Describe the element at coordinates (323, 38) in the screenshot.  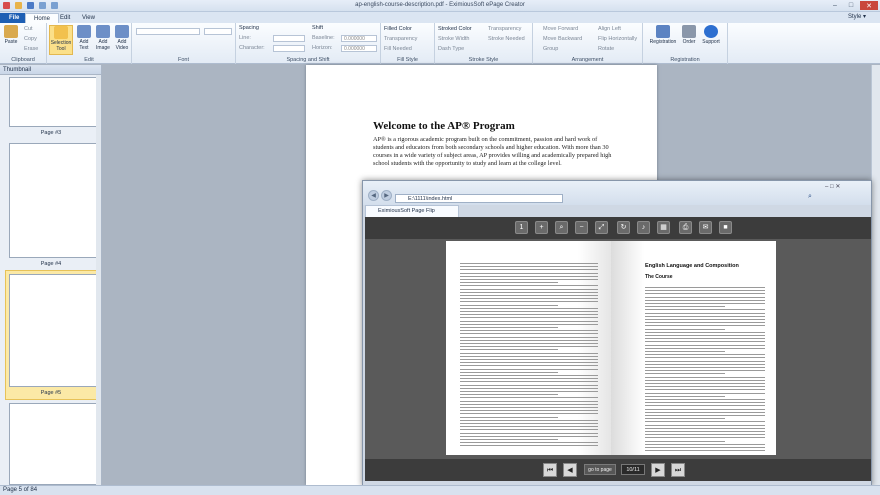
I see `baseline-label: Baseline:` at that location.